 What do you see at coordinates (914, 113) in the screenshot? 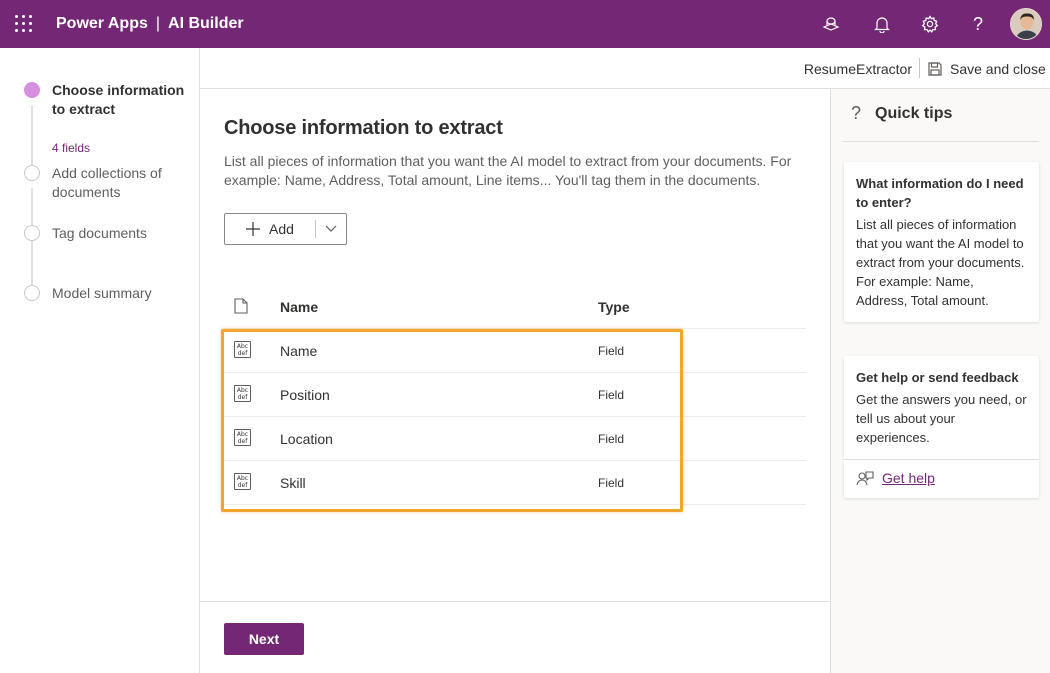
I see `quick-tips-title: Quick tips` at bounding box center [914, 113].